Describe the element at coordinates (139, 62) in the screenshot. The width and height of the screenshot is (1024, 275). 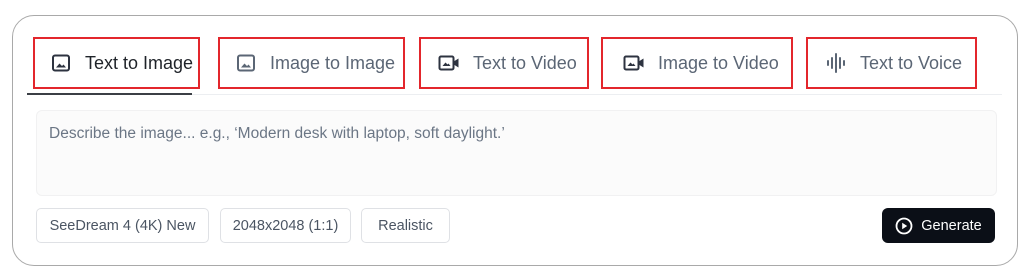
I see `tab-label: Text to Image` at that location.